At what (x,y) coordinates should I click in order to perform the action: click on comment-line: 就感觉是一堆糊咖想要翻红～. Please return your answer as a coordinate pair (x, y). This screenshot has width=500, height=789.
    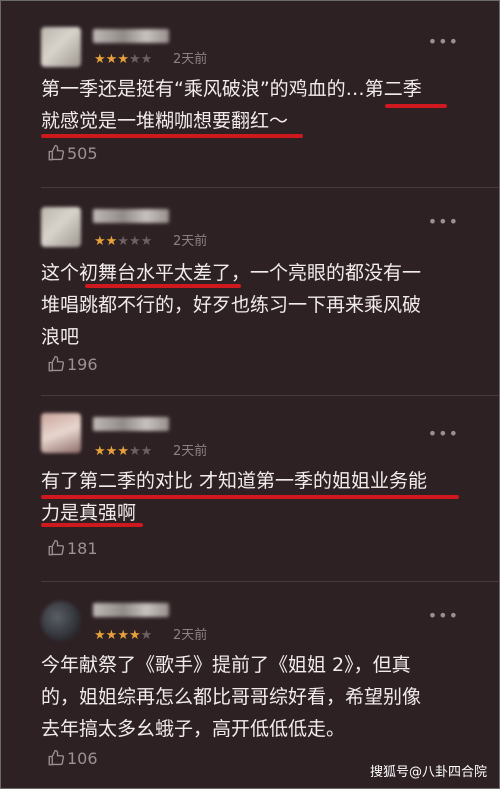
    Looking at the image, I should click on (165, 121).